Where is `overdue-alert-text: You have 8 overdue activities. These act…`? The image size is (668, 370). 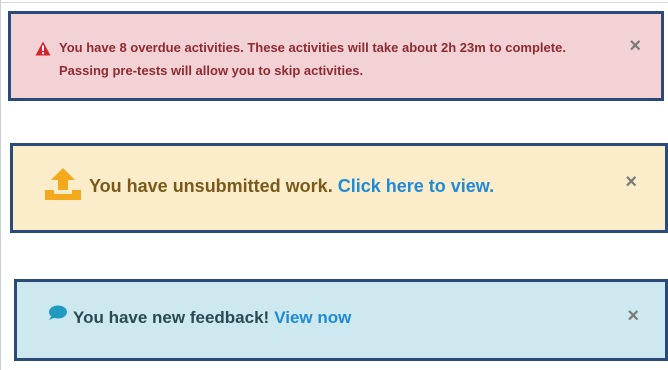 overdue-alert-text: You have 8 overdue activities. These act… is located at coordinates (312, 59).